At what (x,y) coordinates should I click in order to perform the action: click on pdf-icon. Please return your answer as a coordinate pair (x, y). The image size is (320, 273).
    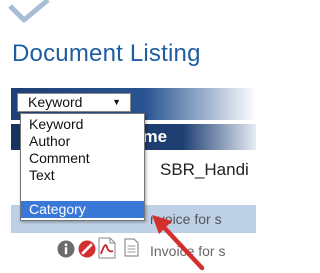
    Looking at the image, I should click on (107, 248).